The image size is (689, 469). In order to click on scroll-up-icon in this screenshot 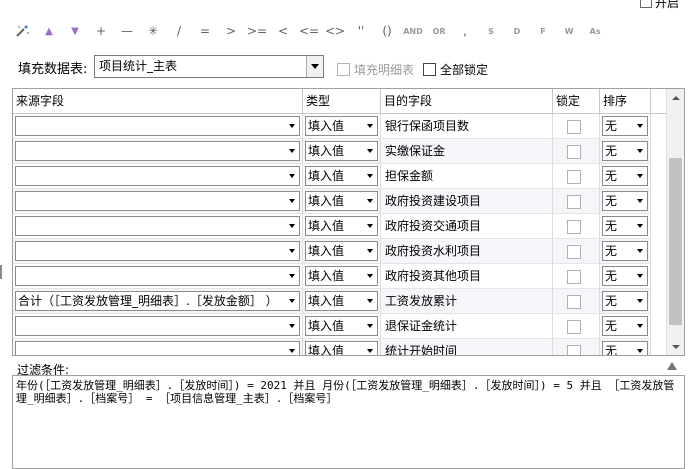, I will do `click(675, 97)`.